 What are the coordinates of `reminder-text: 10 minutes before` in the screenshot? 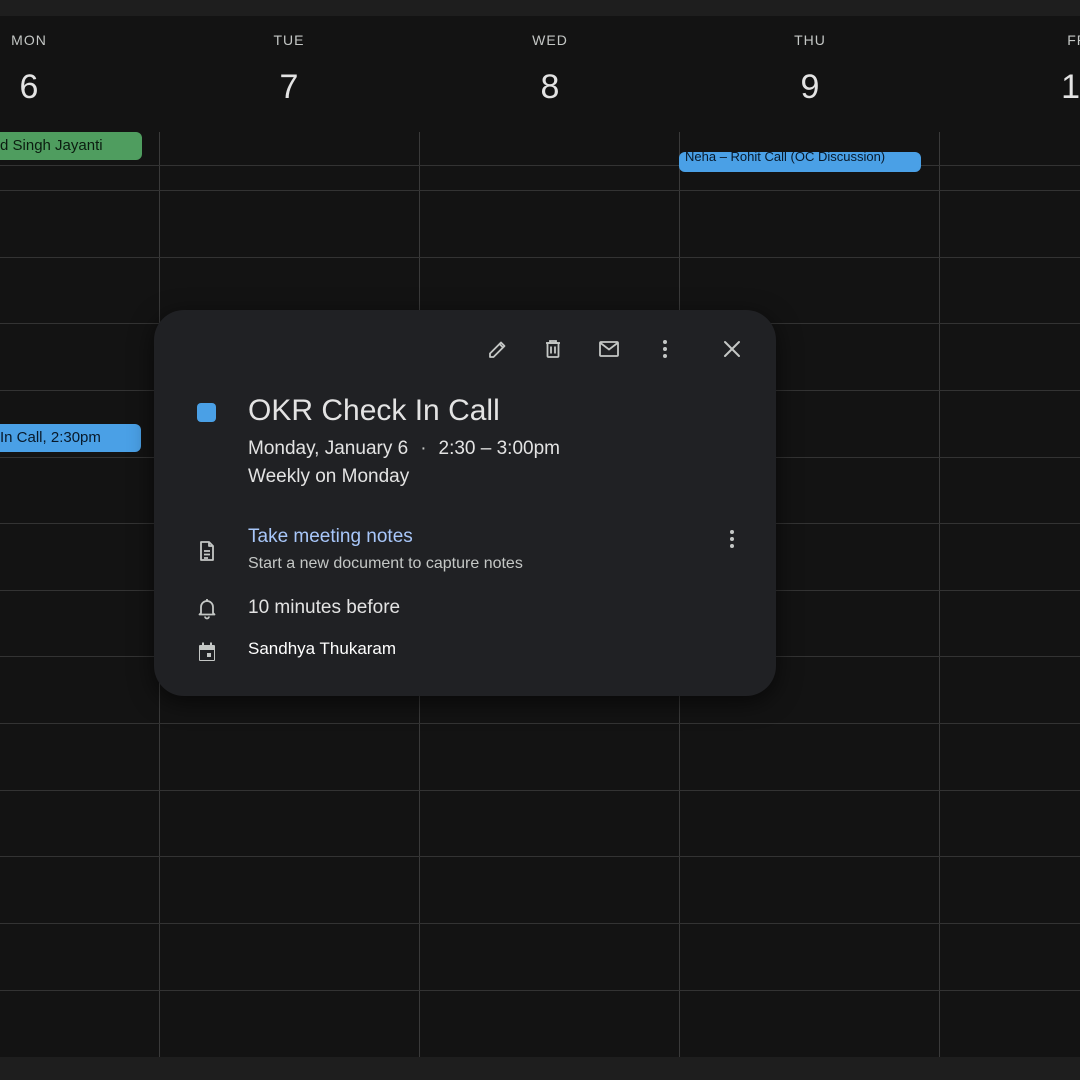 It's located at (324, 607).